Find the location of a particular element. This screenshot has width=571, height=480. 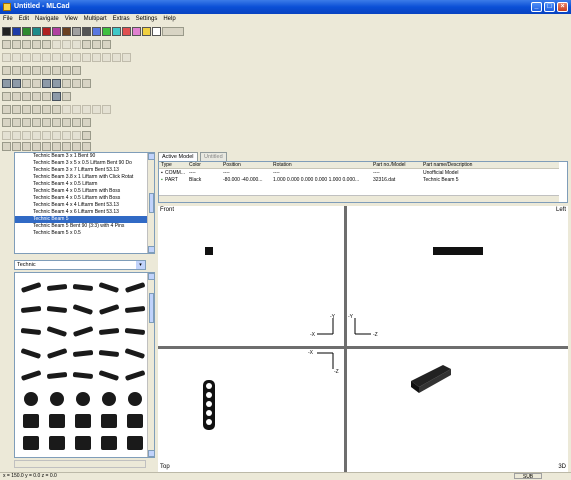

part-gallery is located at coordinates (84, 365).